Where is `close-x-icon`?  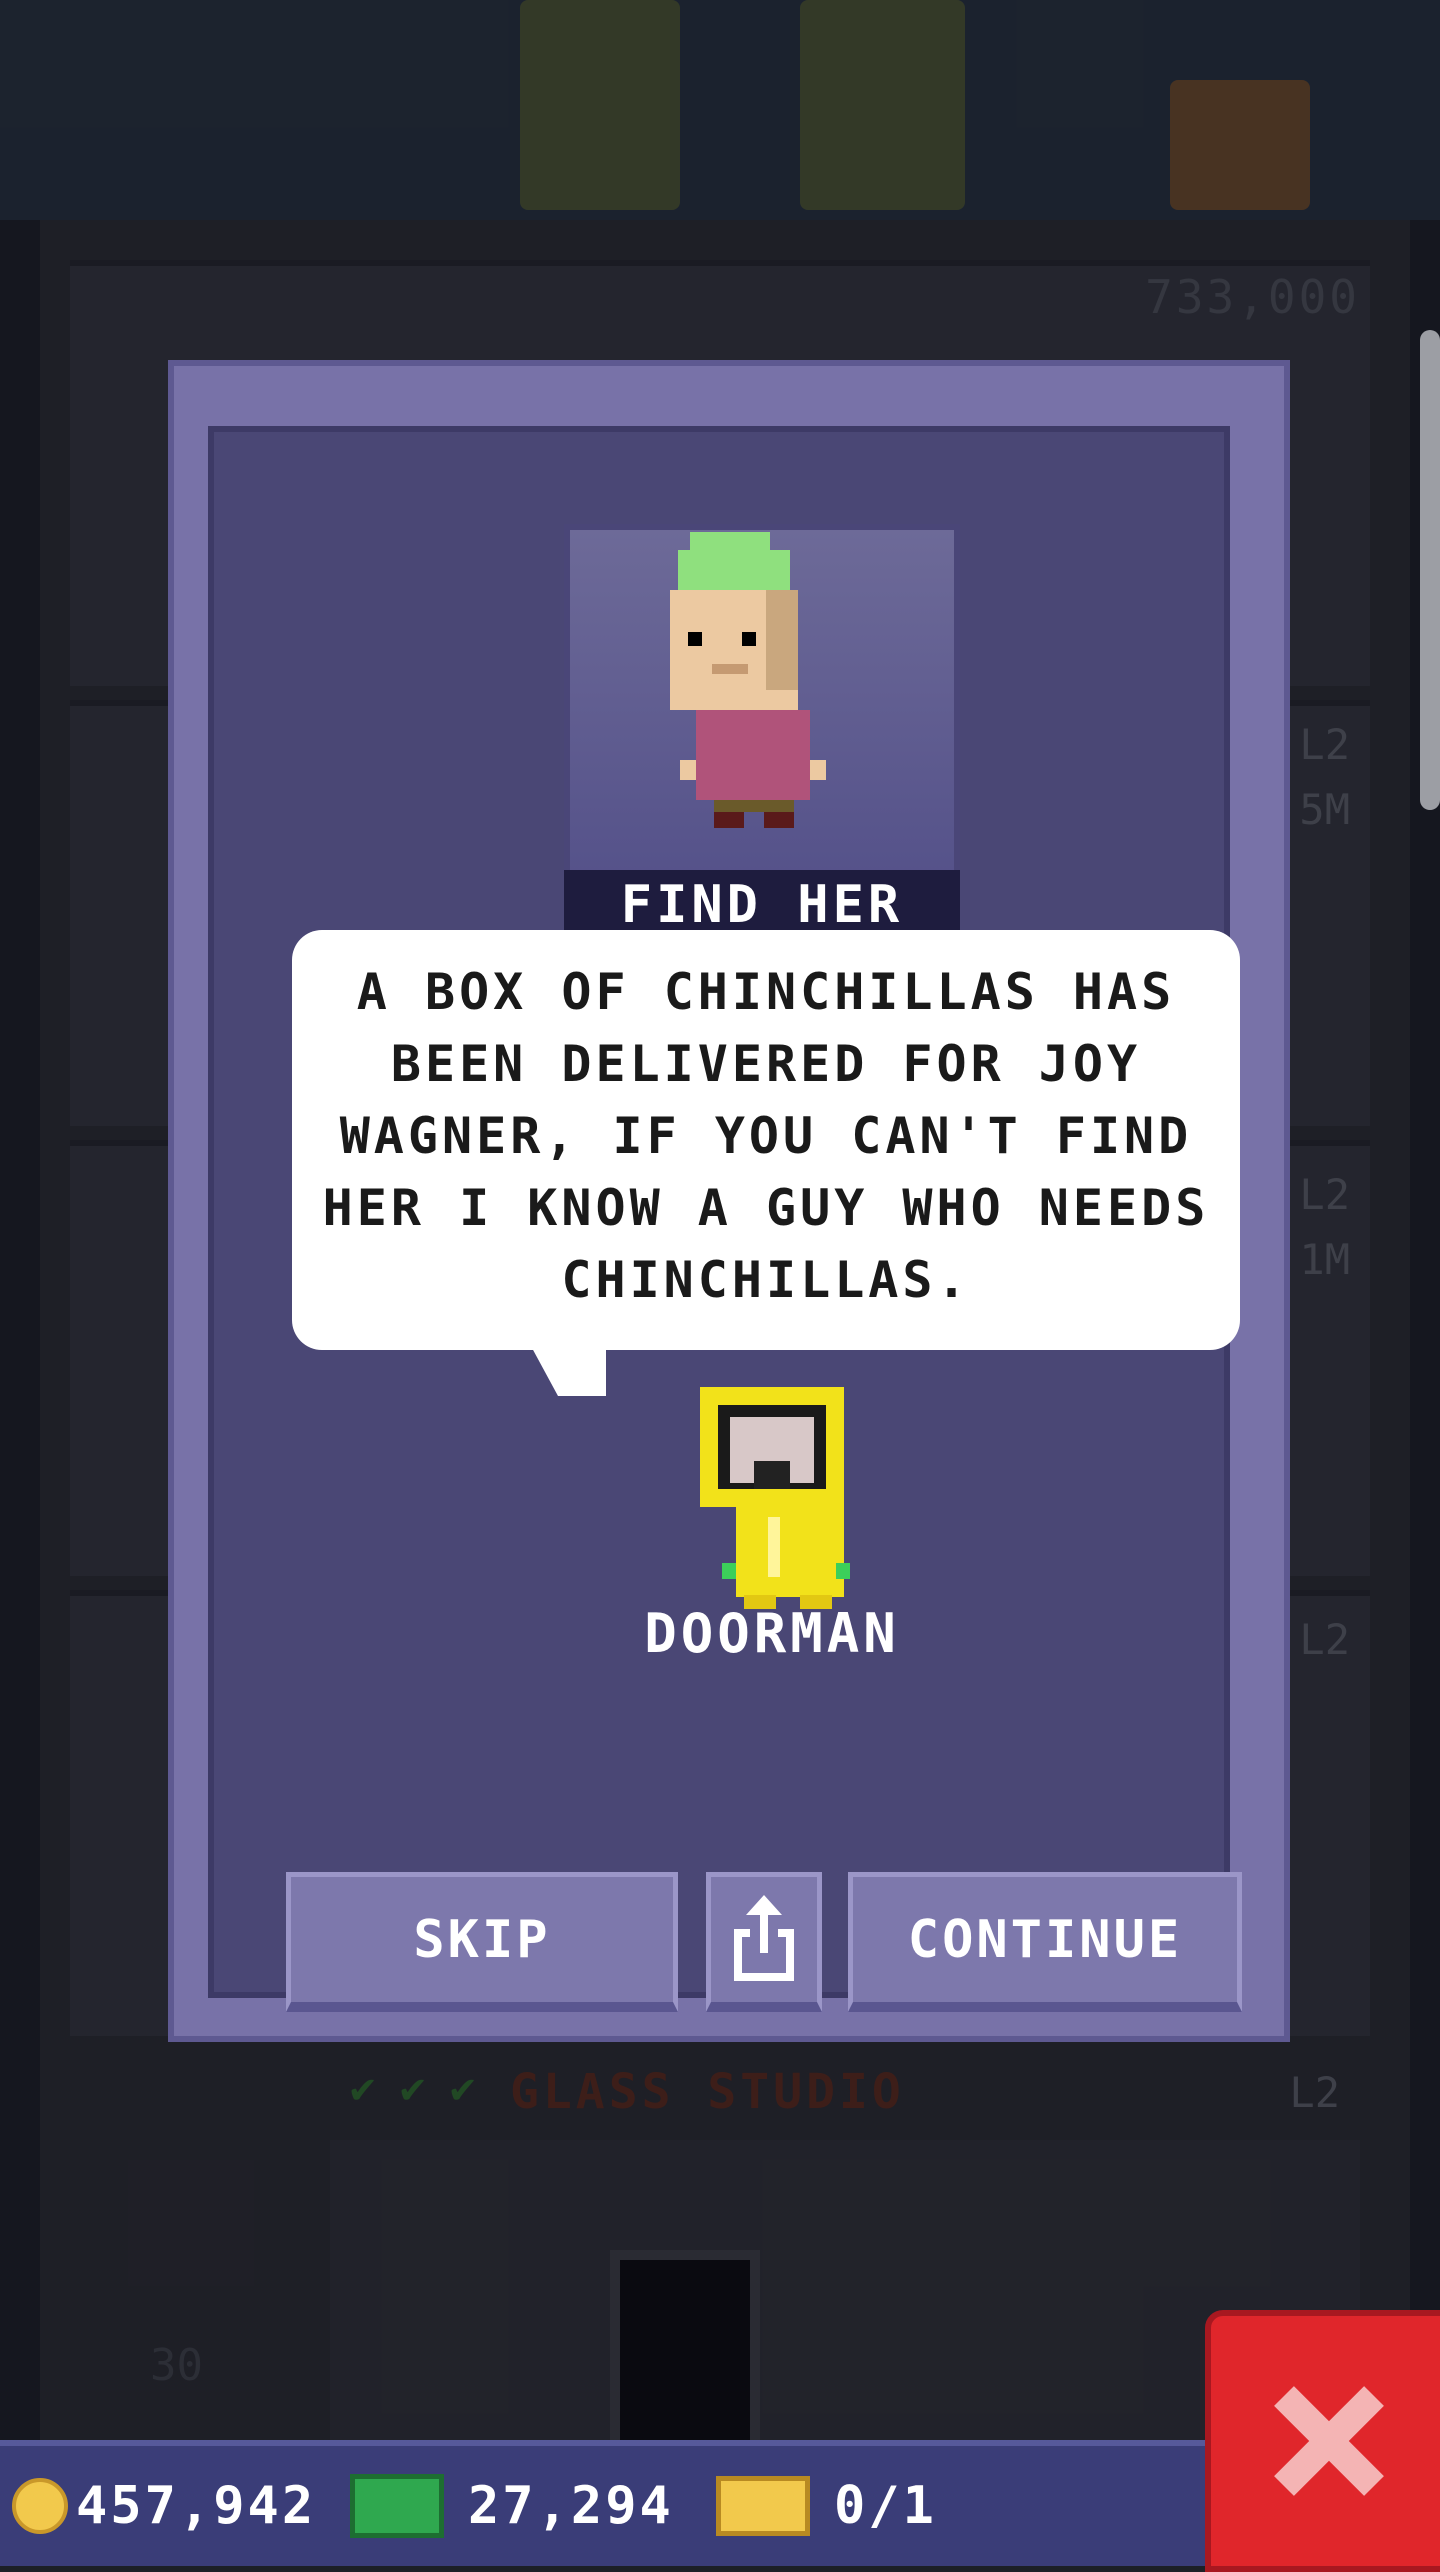 close-x-icon is located at coordinates (1328, 2441).